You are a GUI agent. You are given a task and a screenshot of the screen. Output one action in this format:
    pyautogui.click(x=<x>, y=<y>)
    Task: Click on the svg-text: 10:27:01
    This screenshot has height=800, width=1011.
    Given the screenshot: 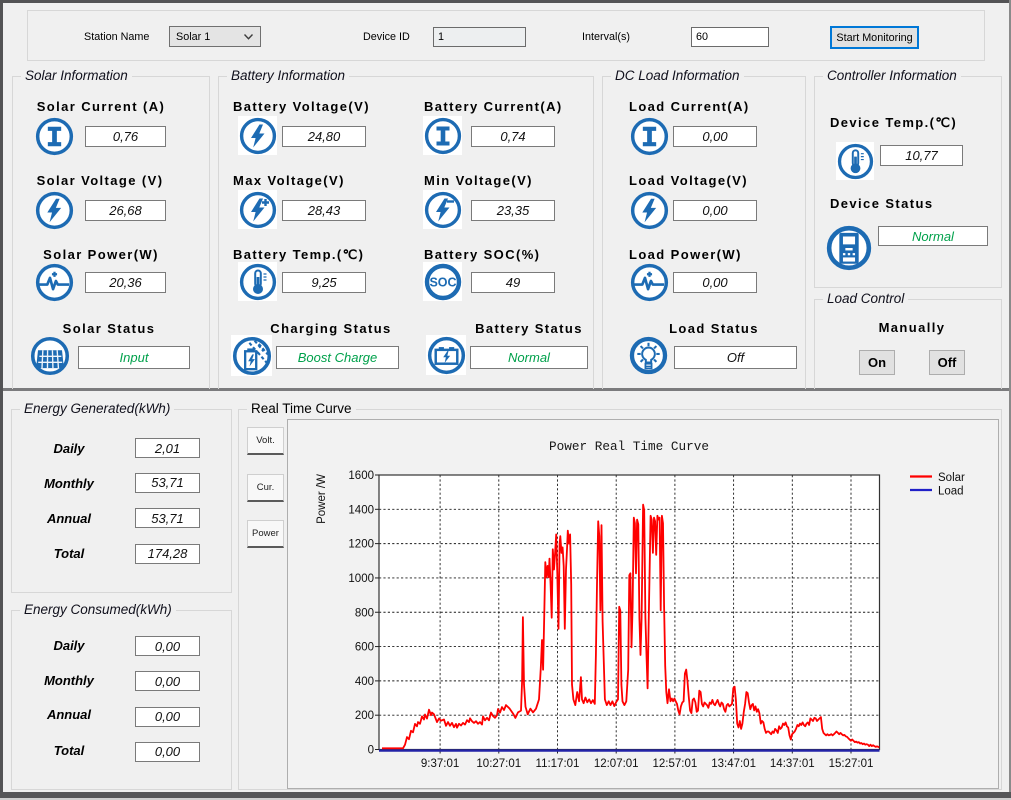 What is the action you would take?
    pyautogui.click(x=498, y=764)
    